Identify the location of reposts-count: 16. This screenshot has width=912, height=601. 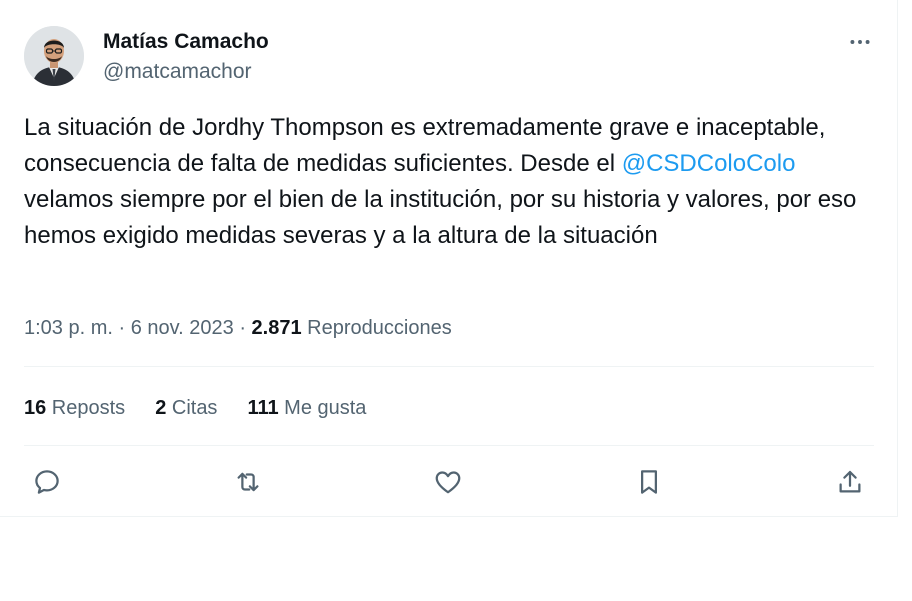
(35, 408).